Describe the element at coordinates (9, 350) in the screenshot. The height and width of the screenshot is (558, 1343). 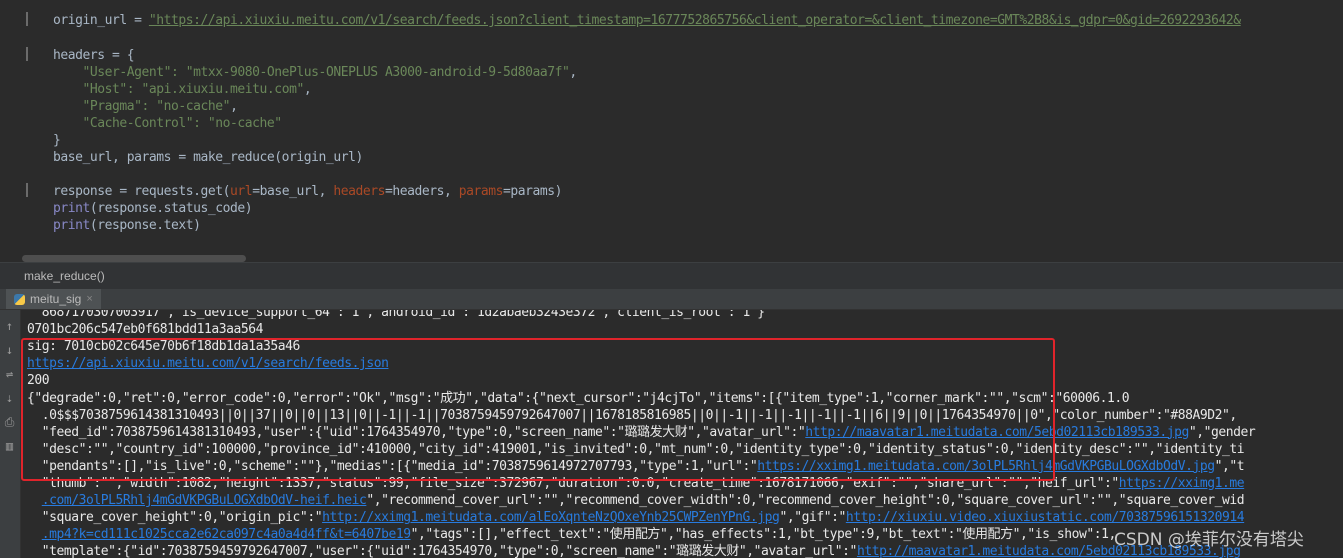
I see `arrow-down-icon: ↓` at that location.